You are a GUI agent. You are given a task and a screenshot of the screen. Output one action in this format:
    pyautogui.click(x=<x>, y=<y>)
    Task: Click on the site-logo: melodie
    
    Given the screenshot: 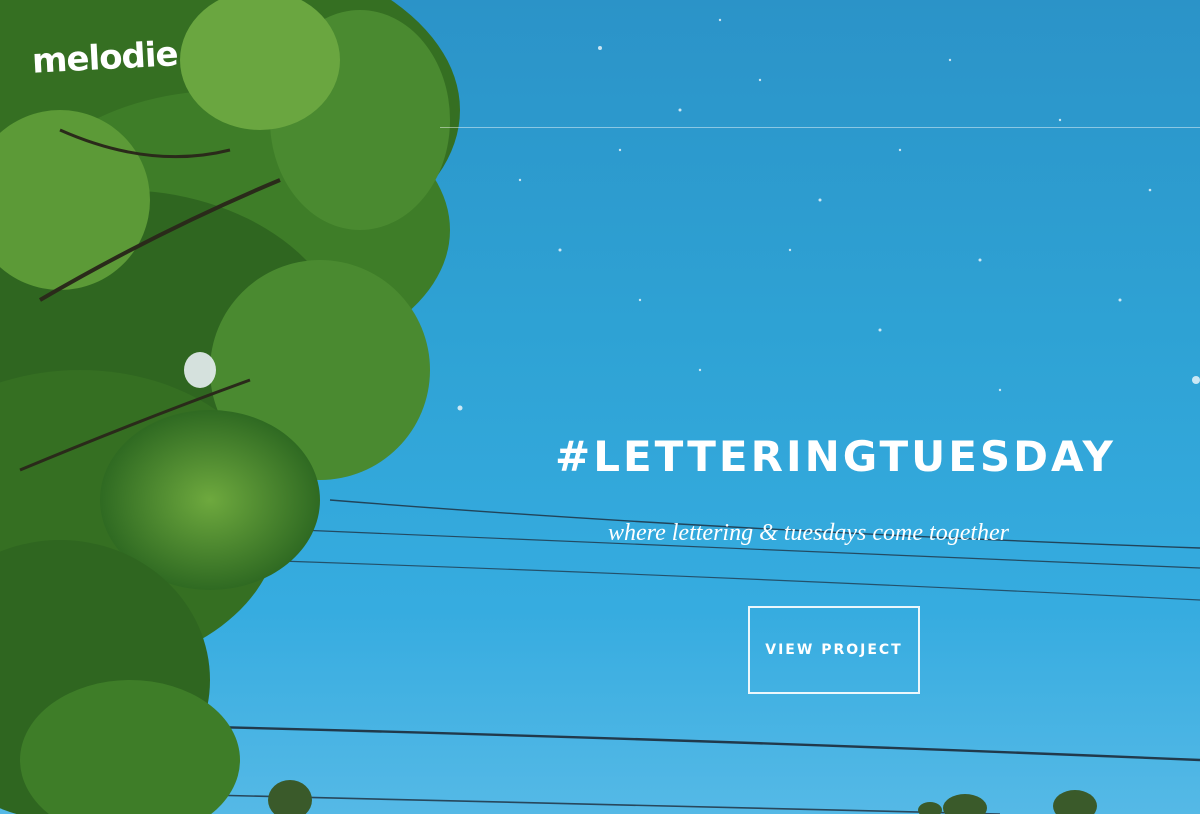 What is the action you would take?
    pyautogui.click(x=104, y=58)
    